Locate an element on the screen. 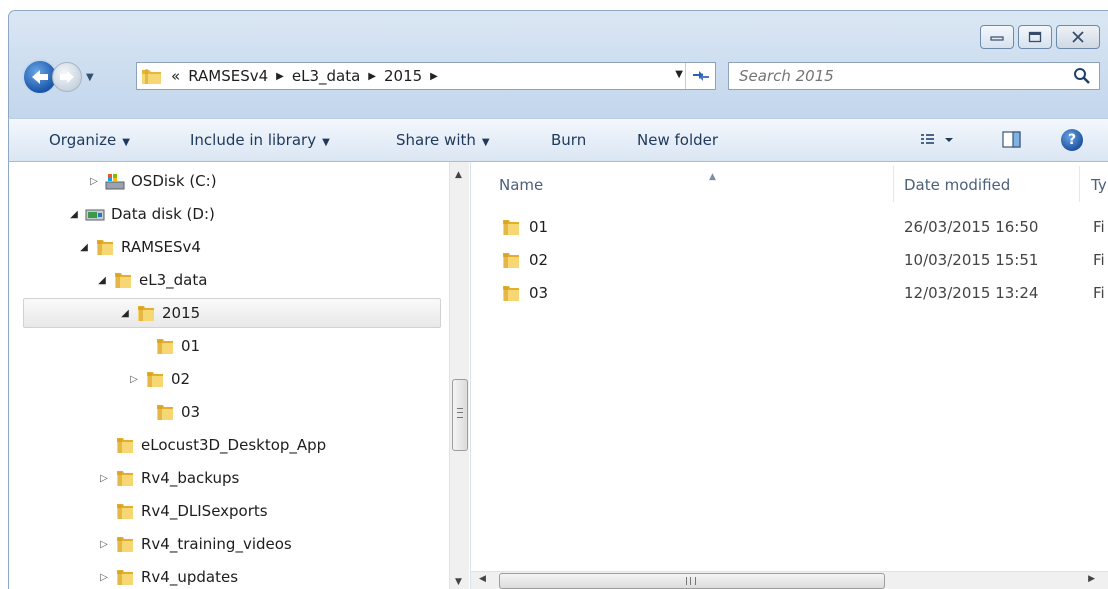  help-icon: ? is located at coordinates (1072, 140).